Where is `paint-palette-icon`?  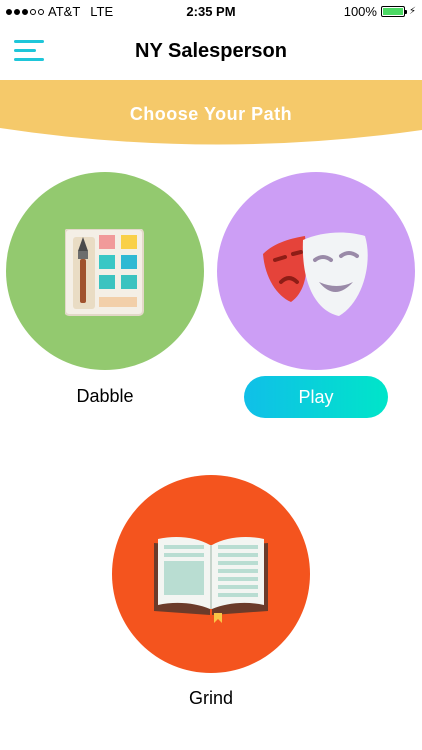
paint-palette-icon is located at coordinates (104, 272).